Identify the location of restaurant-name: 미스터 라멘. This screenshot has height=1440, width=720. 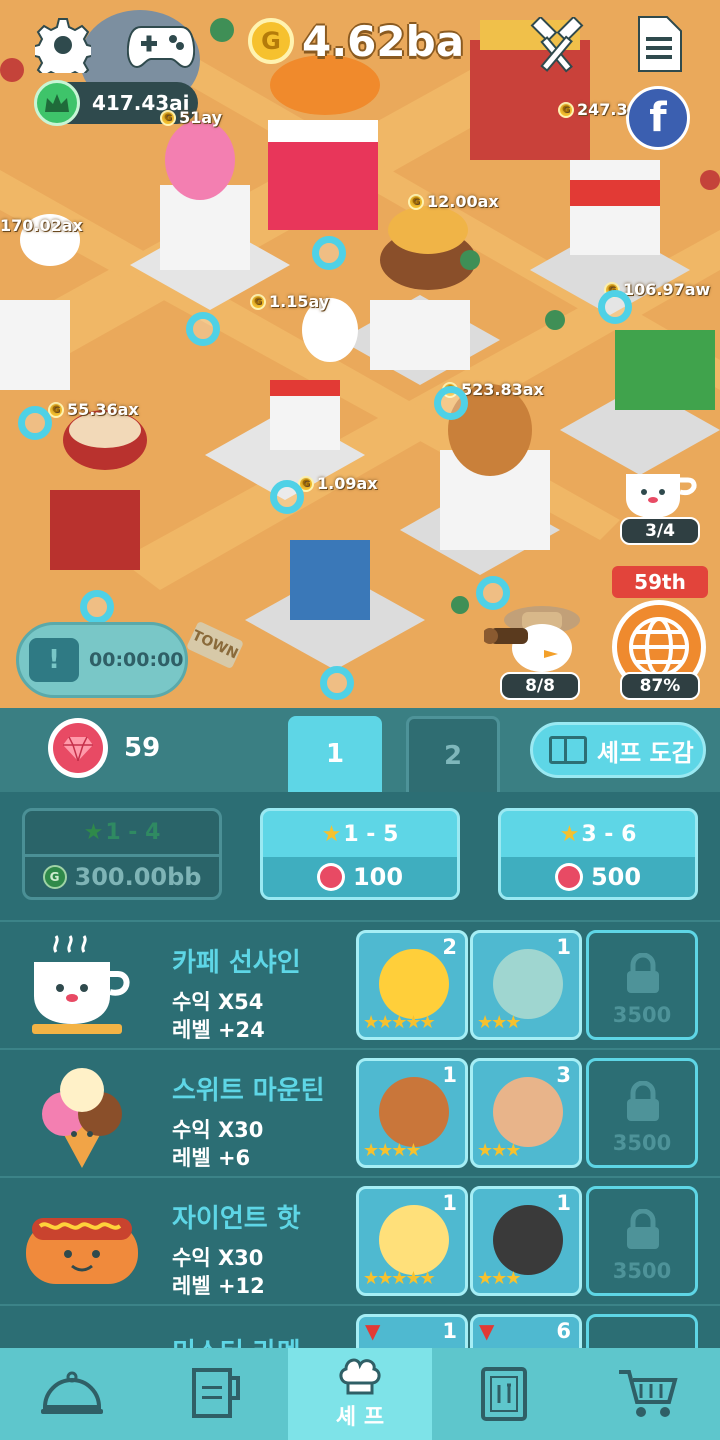
(236, 1340).